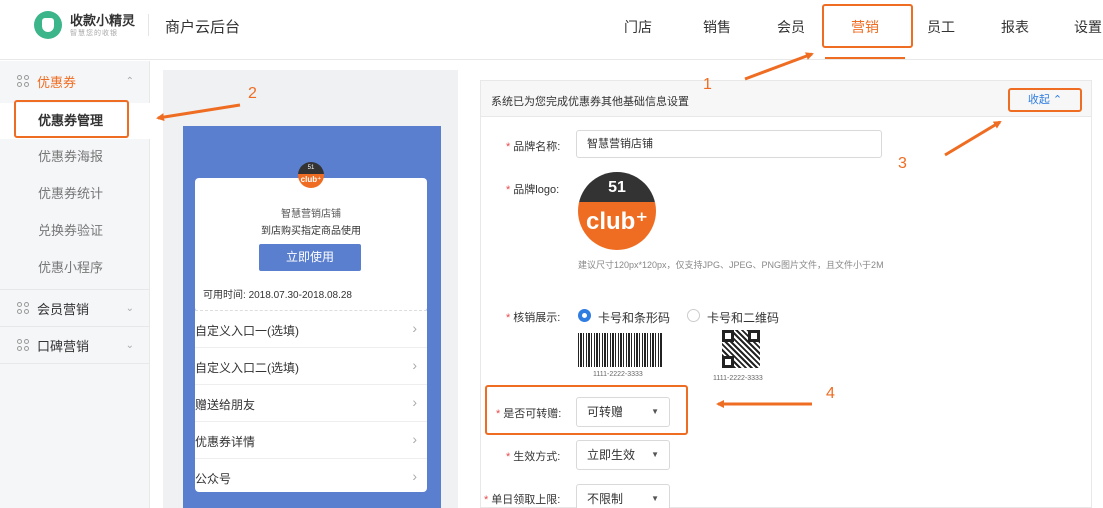 This screenshot has width=1103, height=508. What do you see at coordinates (252, 93) in the screenshot?
I see `annotation-number: 2` at bounding box center [252, 93].